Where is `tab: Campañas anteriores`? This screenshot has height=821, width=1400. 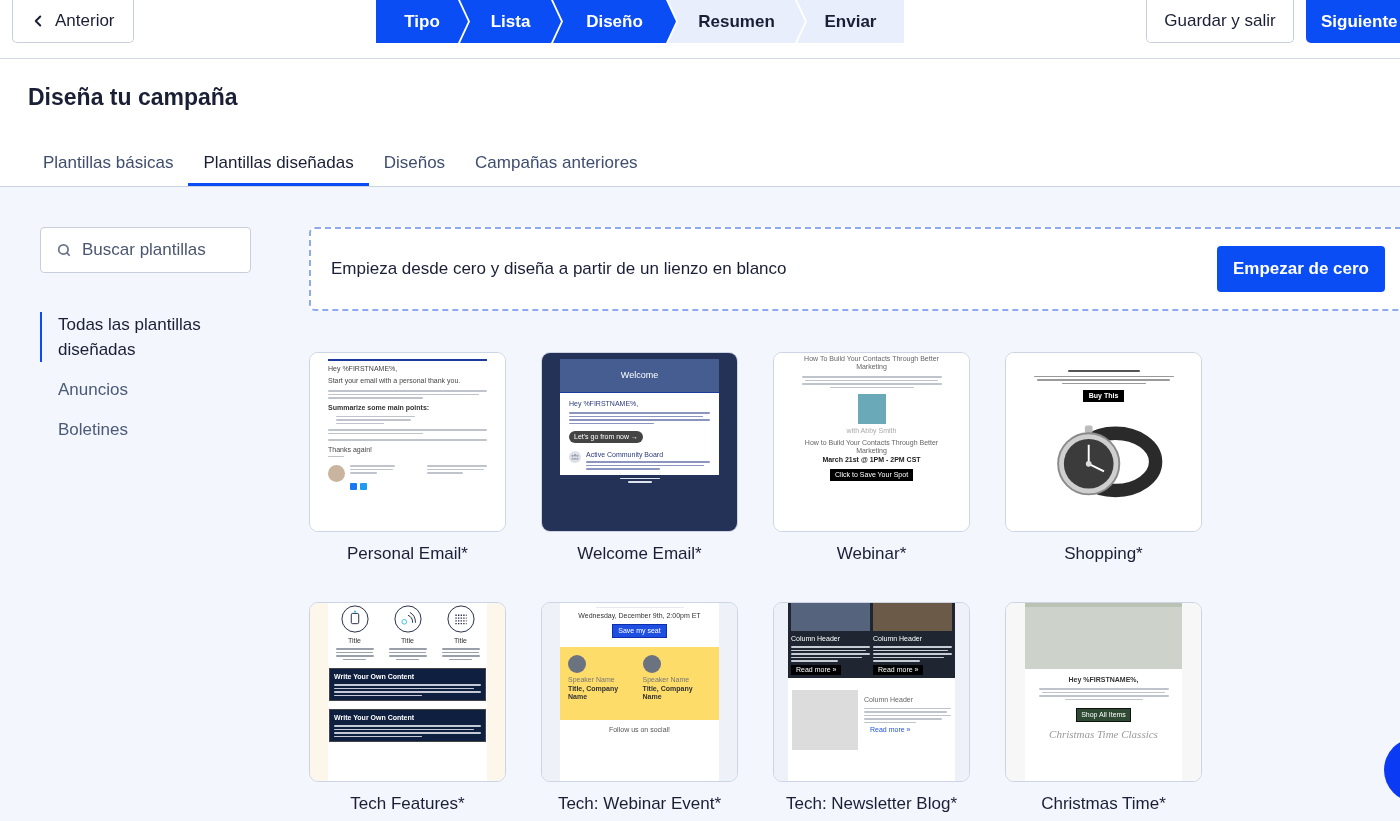
tab: Campañas anteriores is located at coordinates (556, 163).